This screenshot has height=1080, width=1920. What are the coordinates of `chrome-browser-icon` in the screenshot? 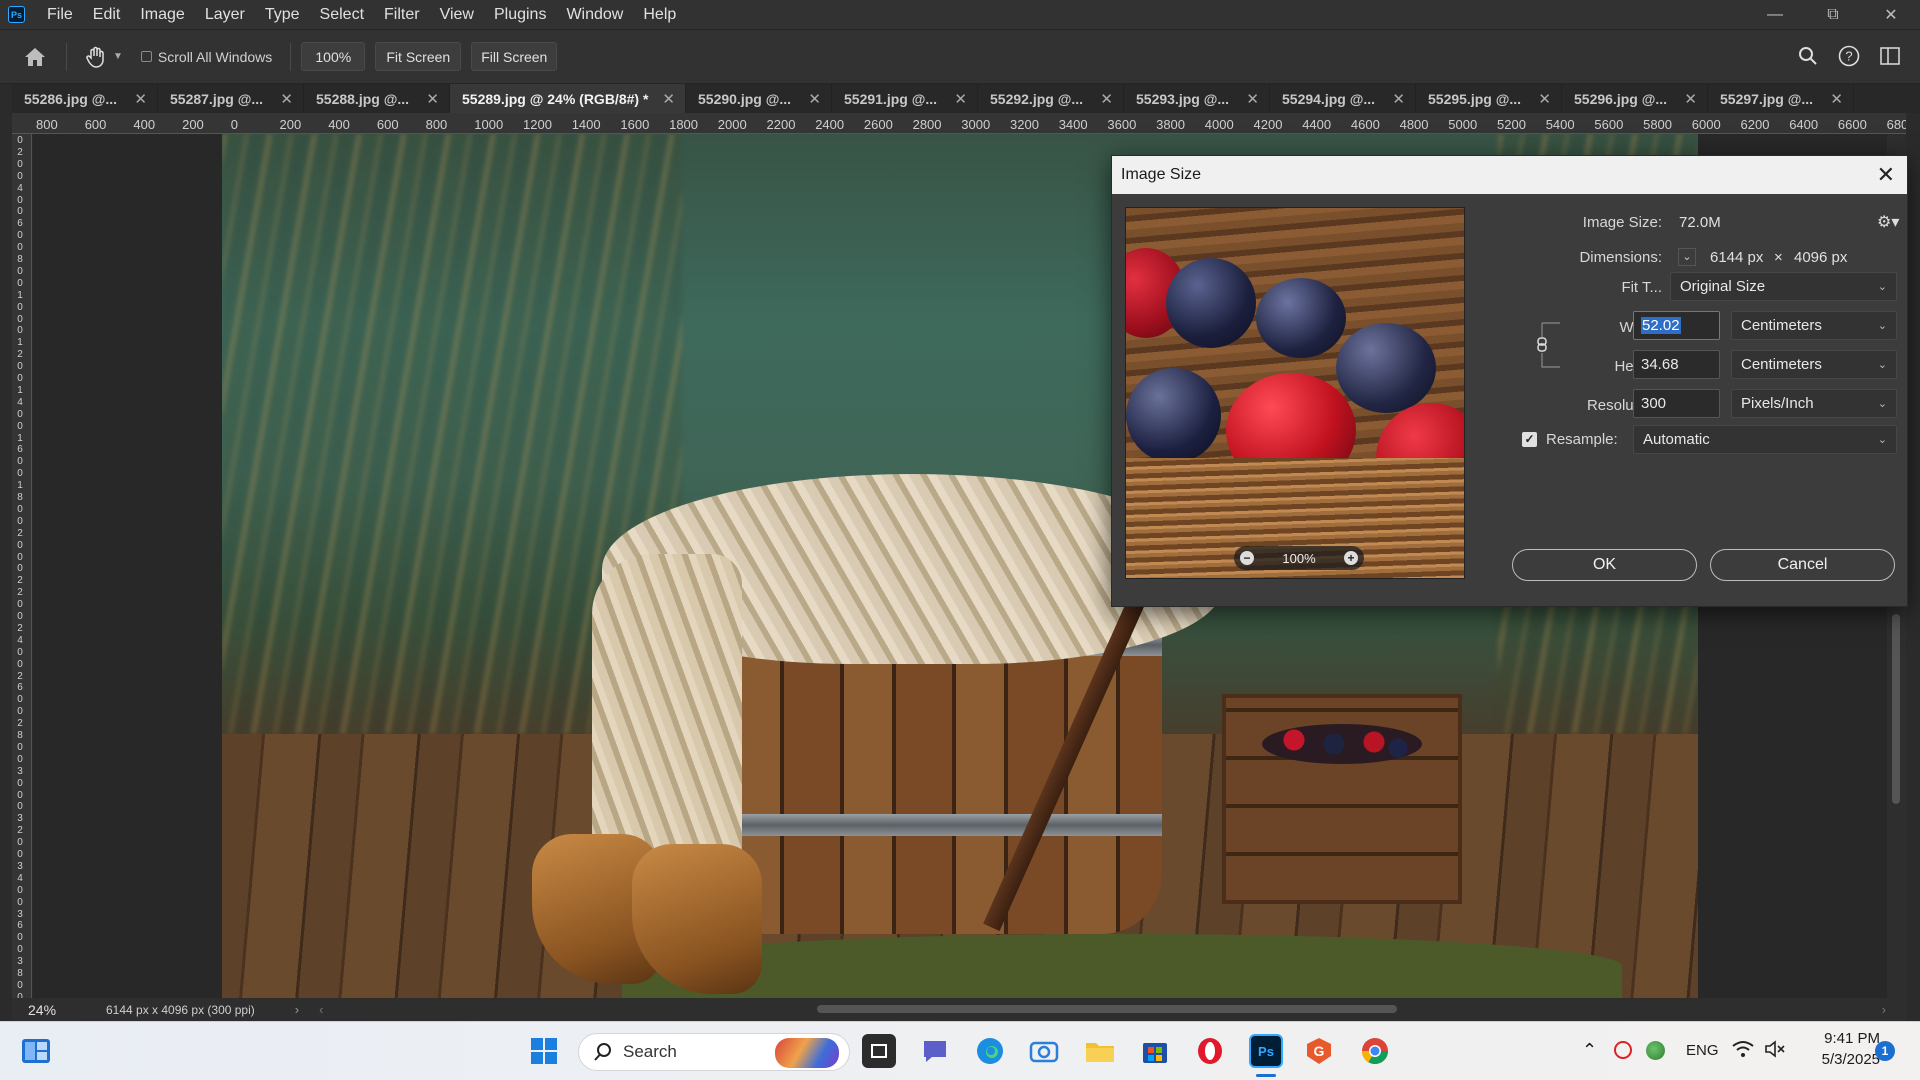 It's located at (1375, 1051).